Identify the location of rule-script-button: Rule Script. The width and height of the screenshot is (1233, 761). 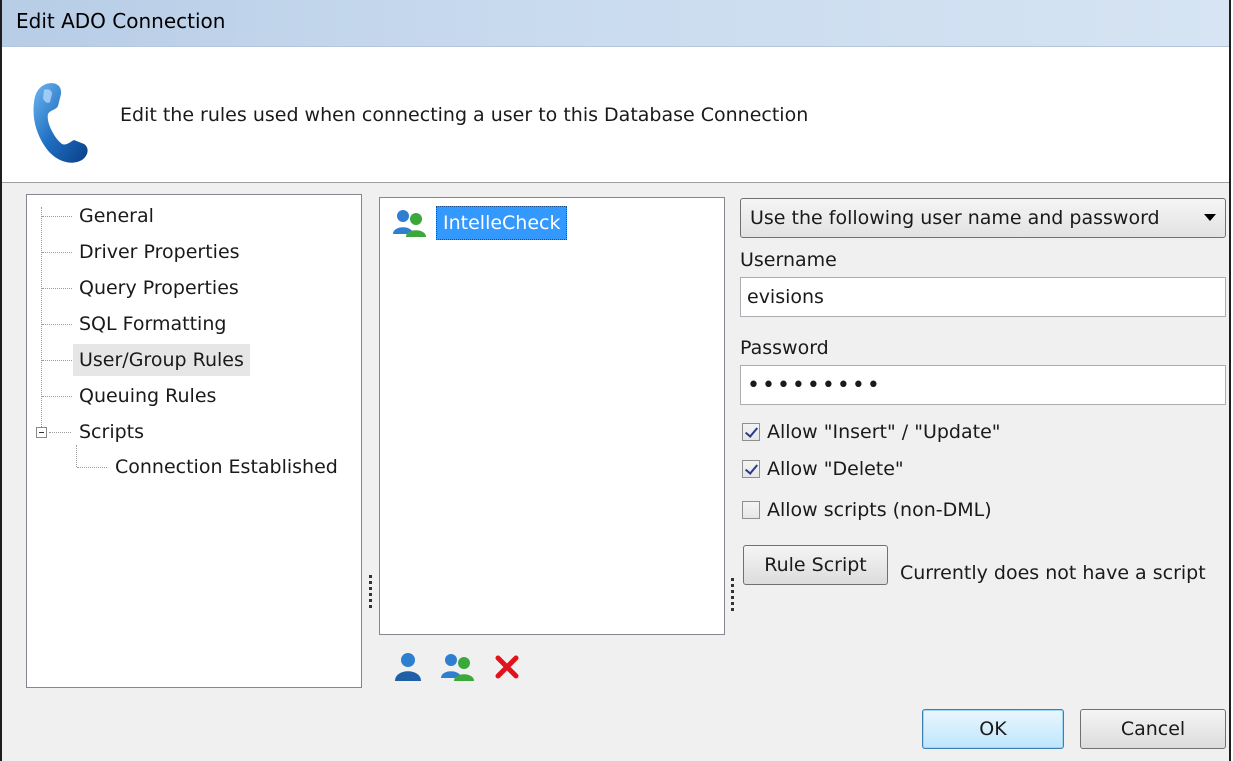
(815, 565).